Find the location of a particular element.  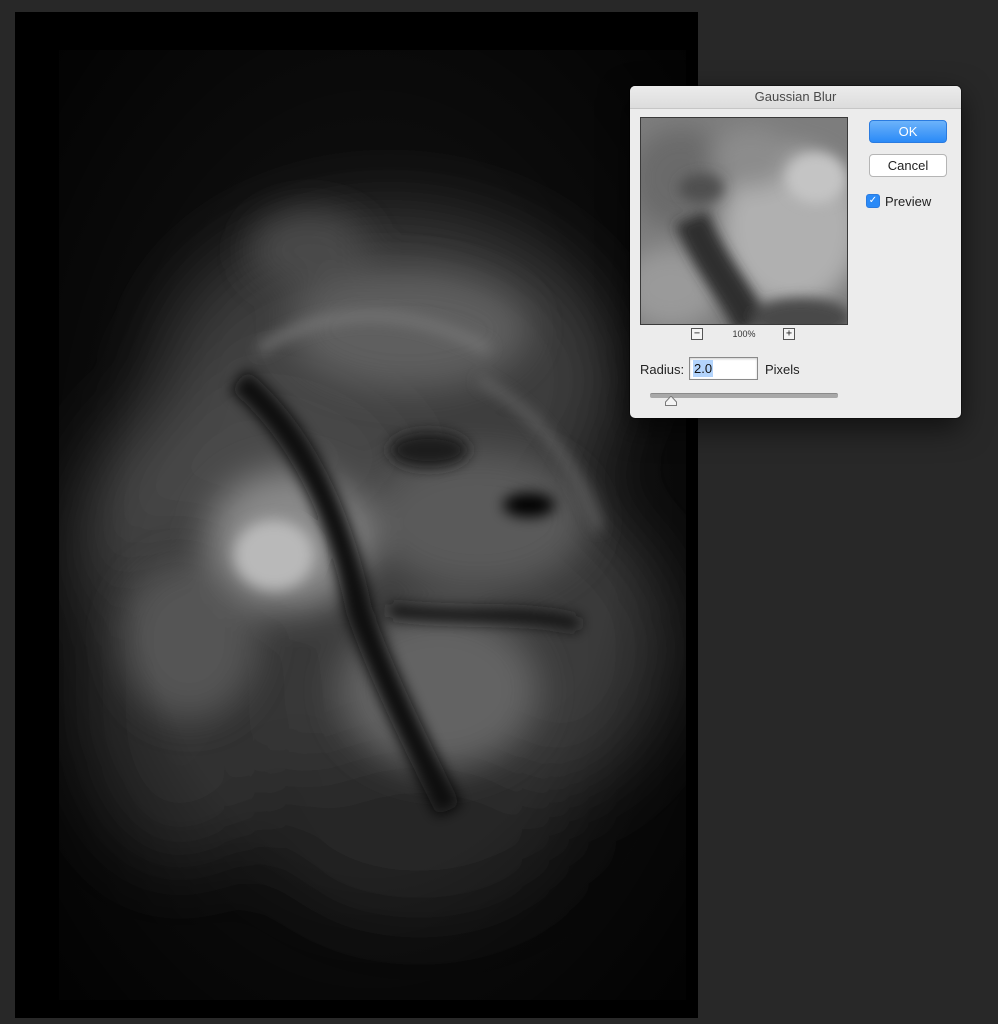

preview-zoom-controls: − 100% + is located at coordinates (744, 335).